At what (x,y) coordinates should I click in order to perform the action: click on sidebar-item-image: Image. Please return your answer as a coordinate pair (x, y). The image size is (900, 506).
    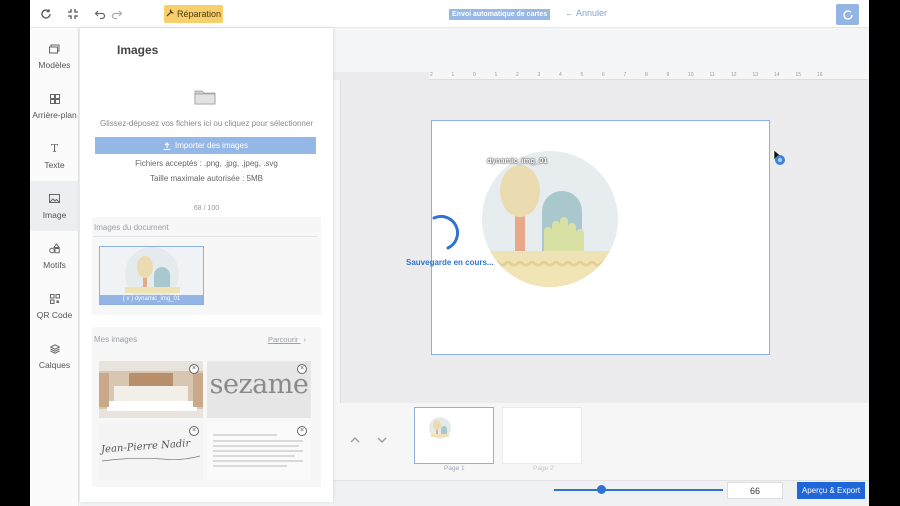
    Looking at the image, I should click on (54, 206).